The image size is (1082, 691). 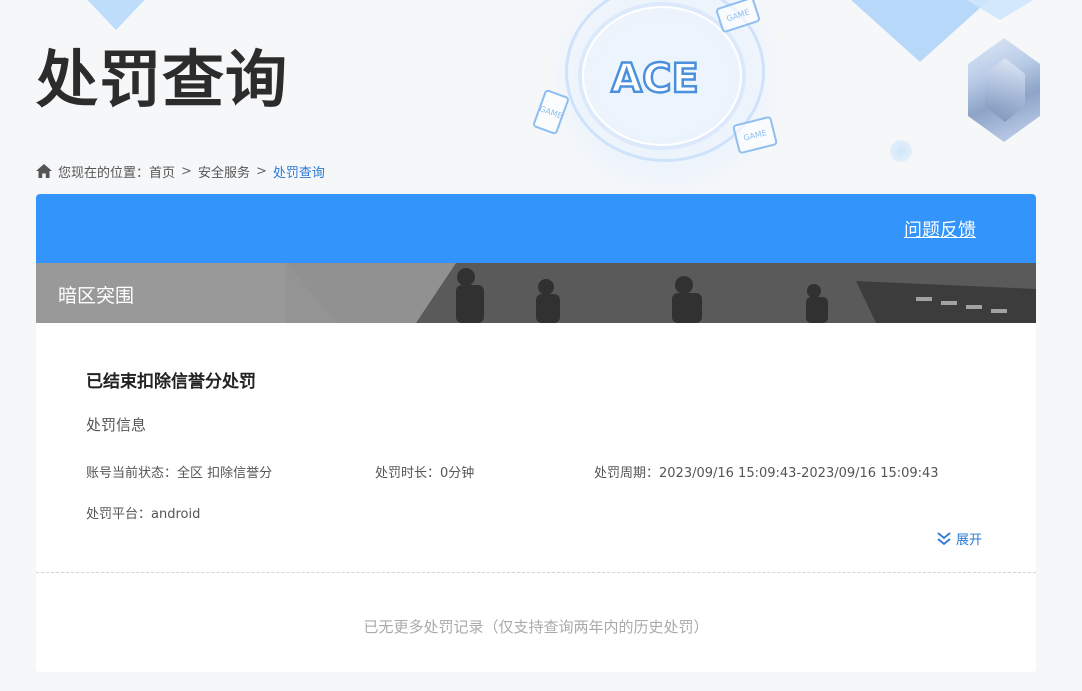 I want to click on double-chevron-down-icon, so click(x=944, y=538).